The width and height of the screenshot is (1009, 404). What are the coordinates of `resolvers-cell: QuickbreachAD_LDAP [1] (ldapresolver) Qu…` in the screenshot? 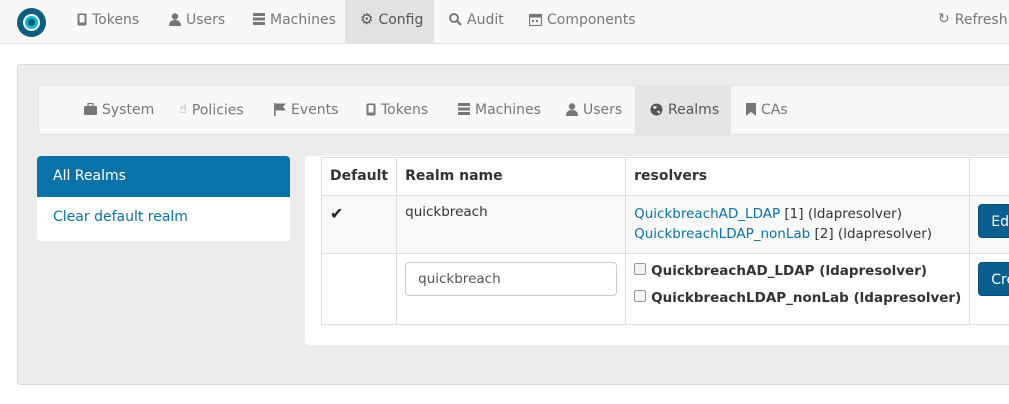 It's located at (798, 224).